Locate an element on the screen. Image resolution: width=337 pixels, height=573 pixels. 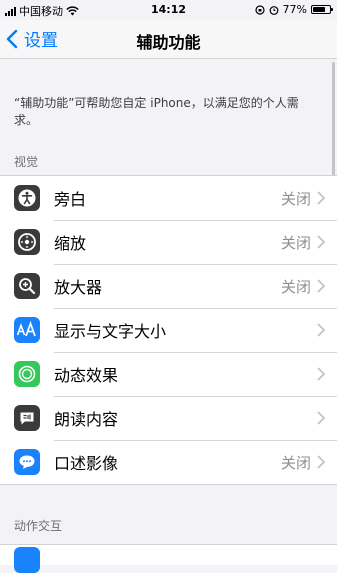
orientation-lock-icon is located at coordinates (259, 9).